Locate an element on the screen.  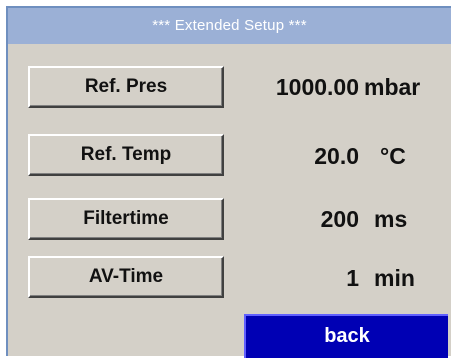
ref-temp-value: 20.0 is located at coordinates (336, 156).